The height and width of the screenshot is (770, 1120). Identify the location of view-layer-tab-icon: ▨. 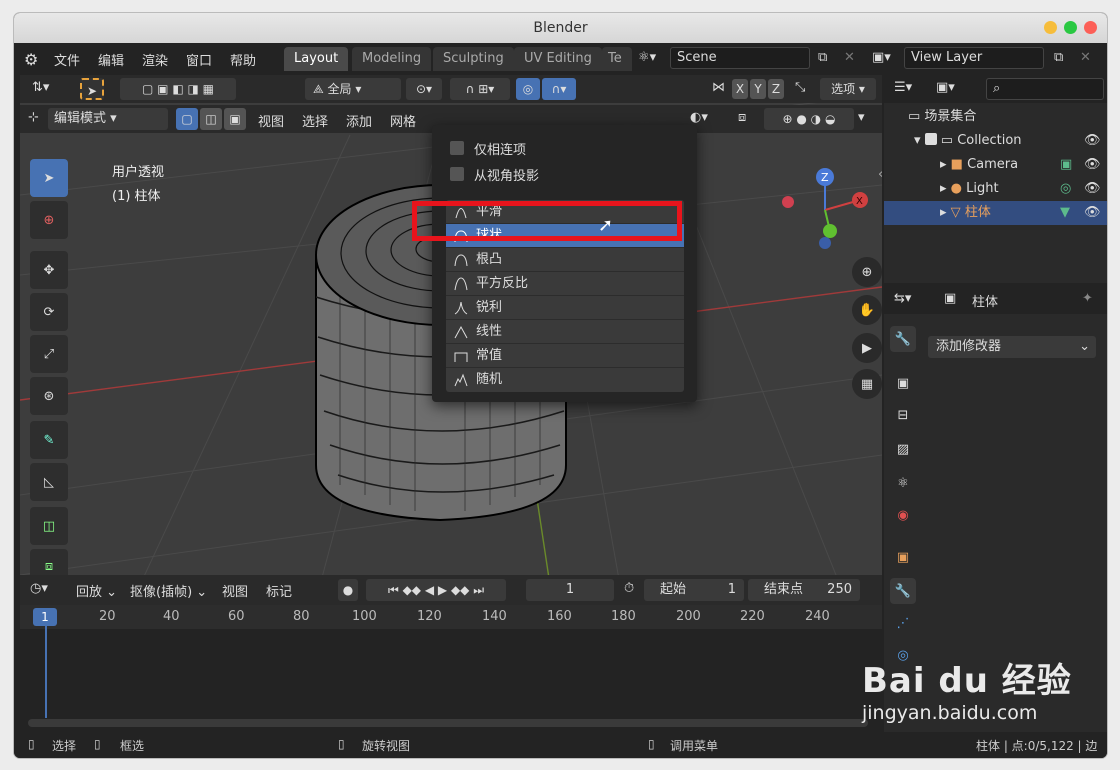
(903, 449).